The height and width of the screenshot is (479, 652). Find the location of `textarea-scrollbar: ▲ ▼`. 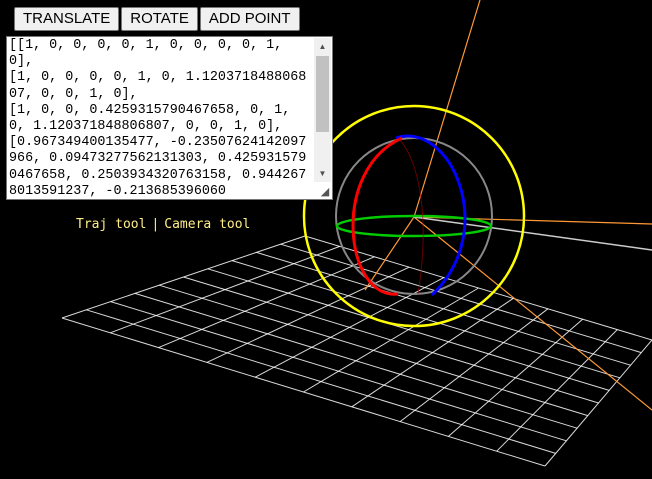

textarea-scrollbar: ▲ ▼ is located at coordinates (322, 110).